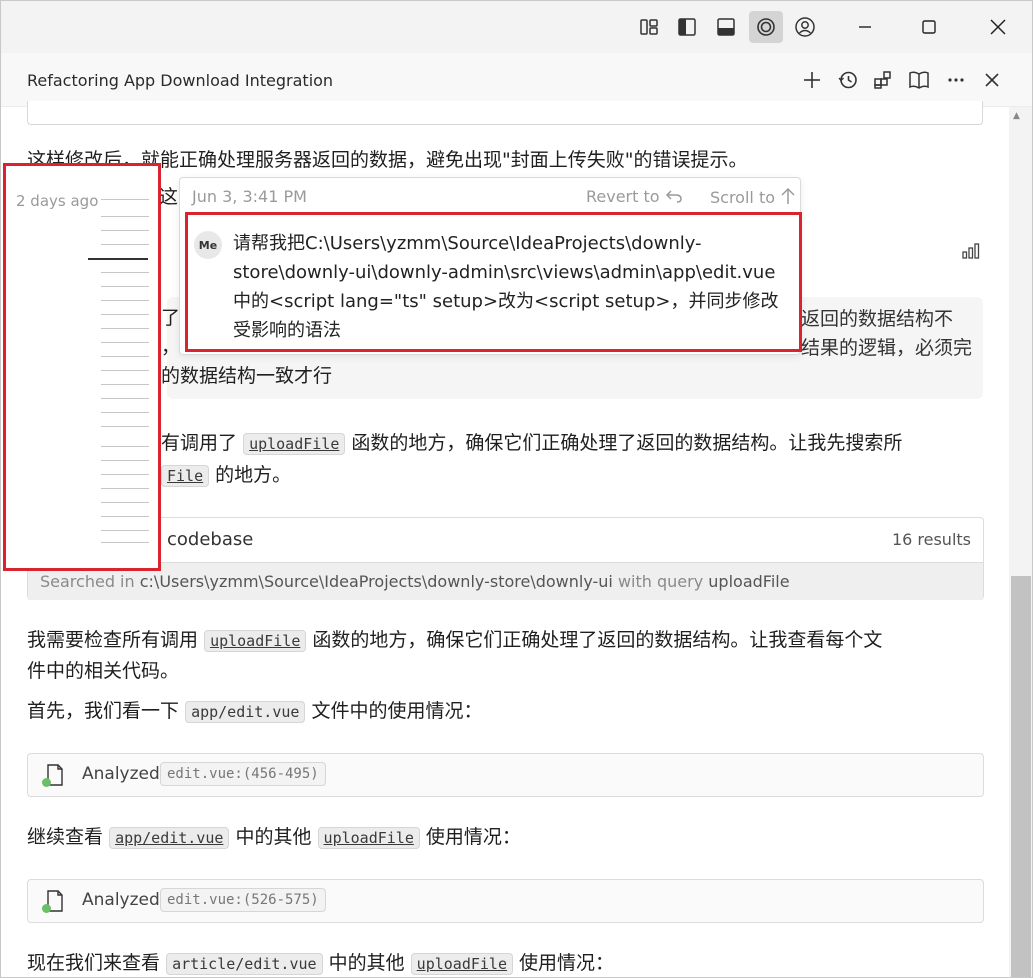  Describe the element at coordinates (972, 250) in the screenshot. I see `bar-chart-icon` at that location.